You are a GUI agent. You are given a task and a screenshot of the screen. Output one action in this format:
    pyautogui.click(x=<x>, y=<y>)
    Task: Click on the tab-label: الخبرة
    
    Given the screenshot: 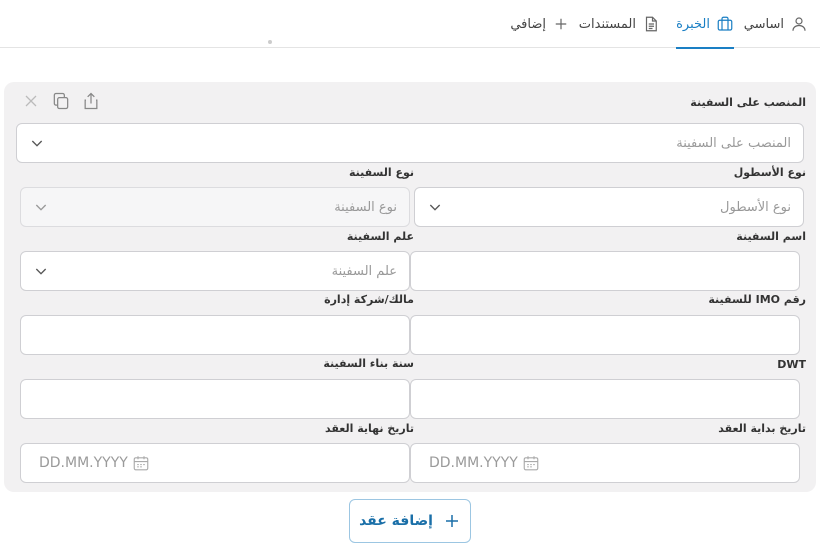 What is the action you would take?
    pyautogui.click(x=693, y=24)
    